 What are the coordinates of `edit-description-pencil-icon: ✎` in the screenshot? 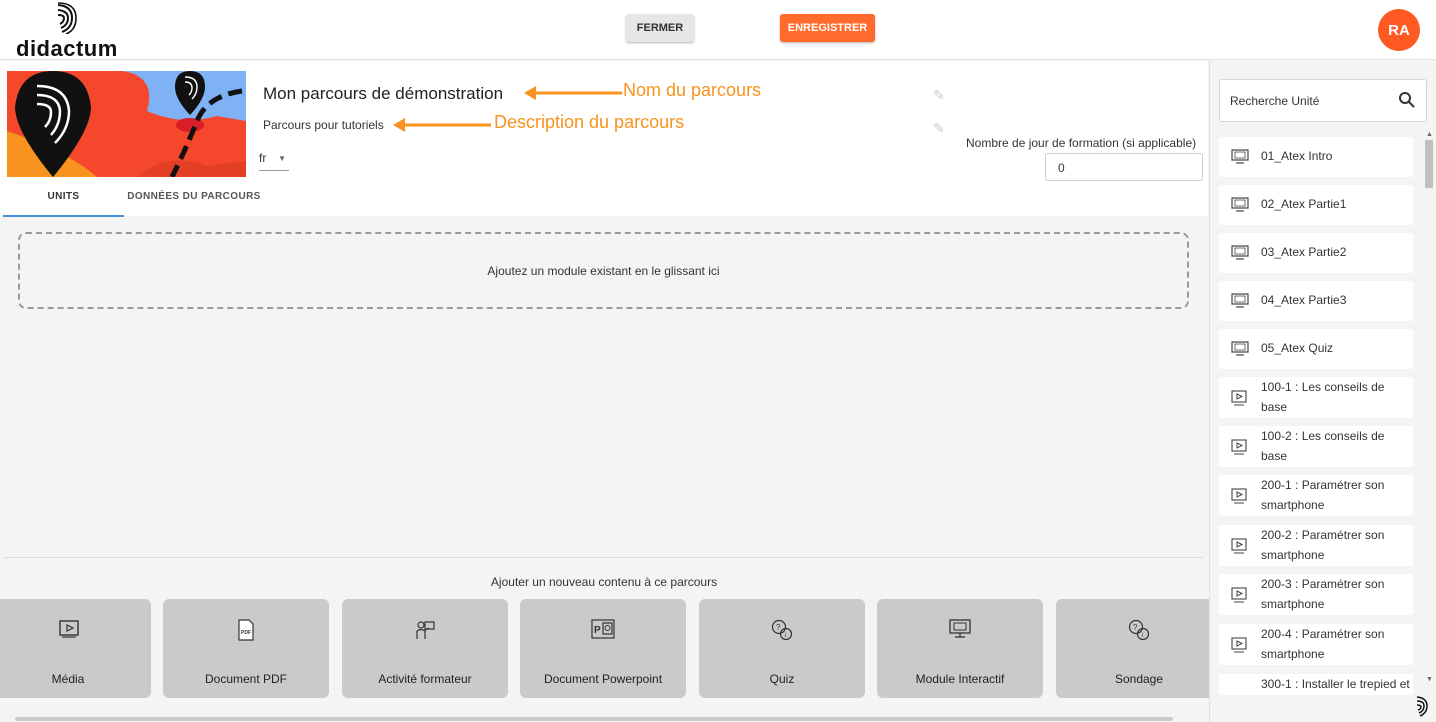 It's located at (939, 128).